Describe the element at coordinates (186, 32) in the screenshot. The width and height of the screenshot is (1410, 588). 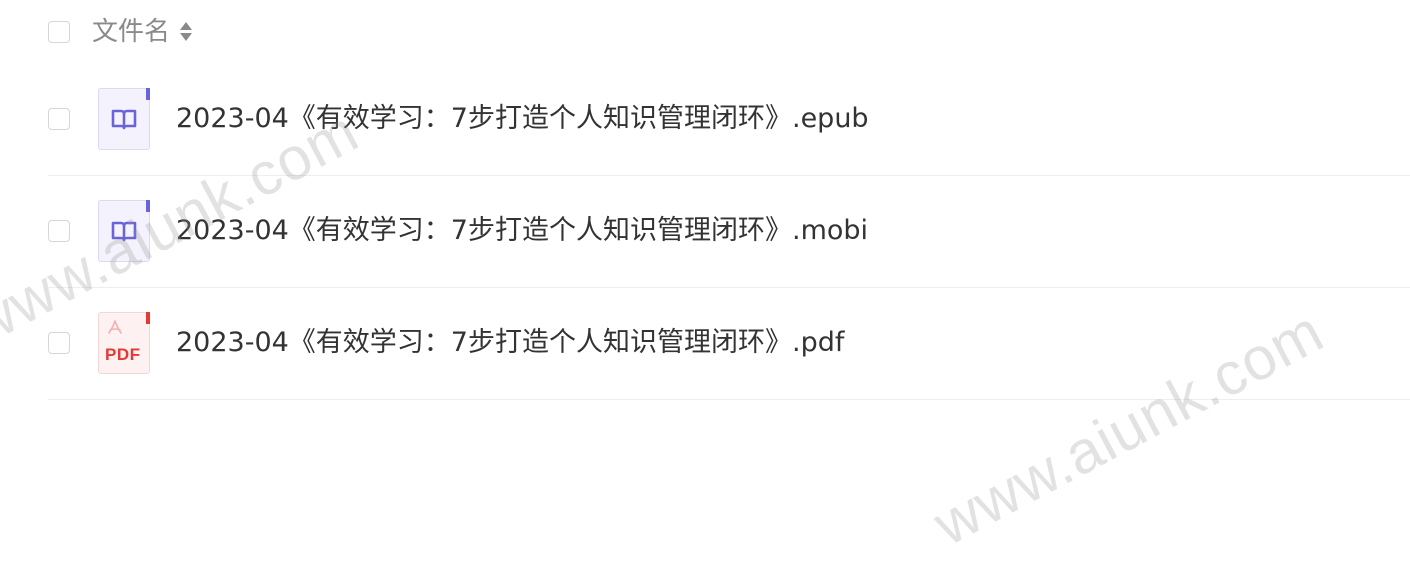
I see `sort-icon` at that location.